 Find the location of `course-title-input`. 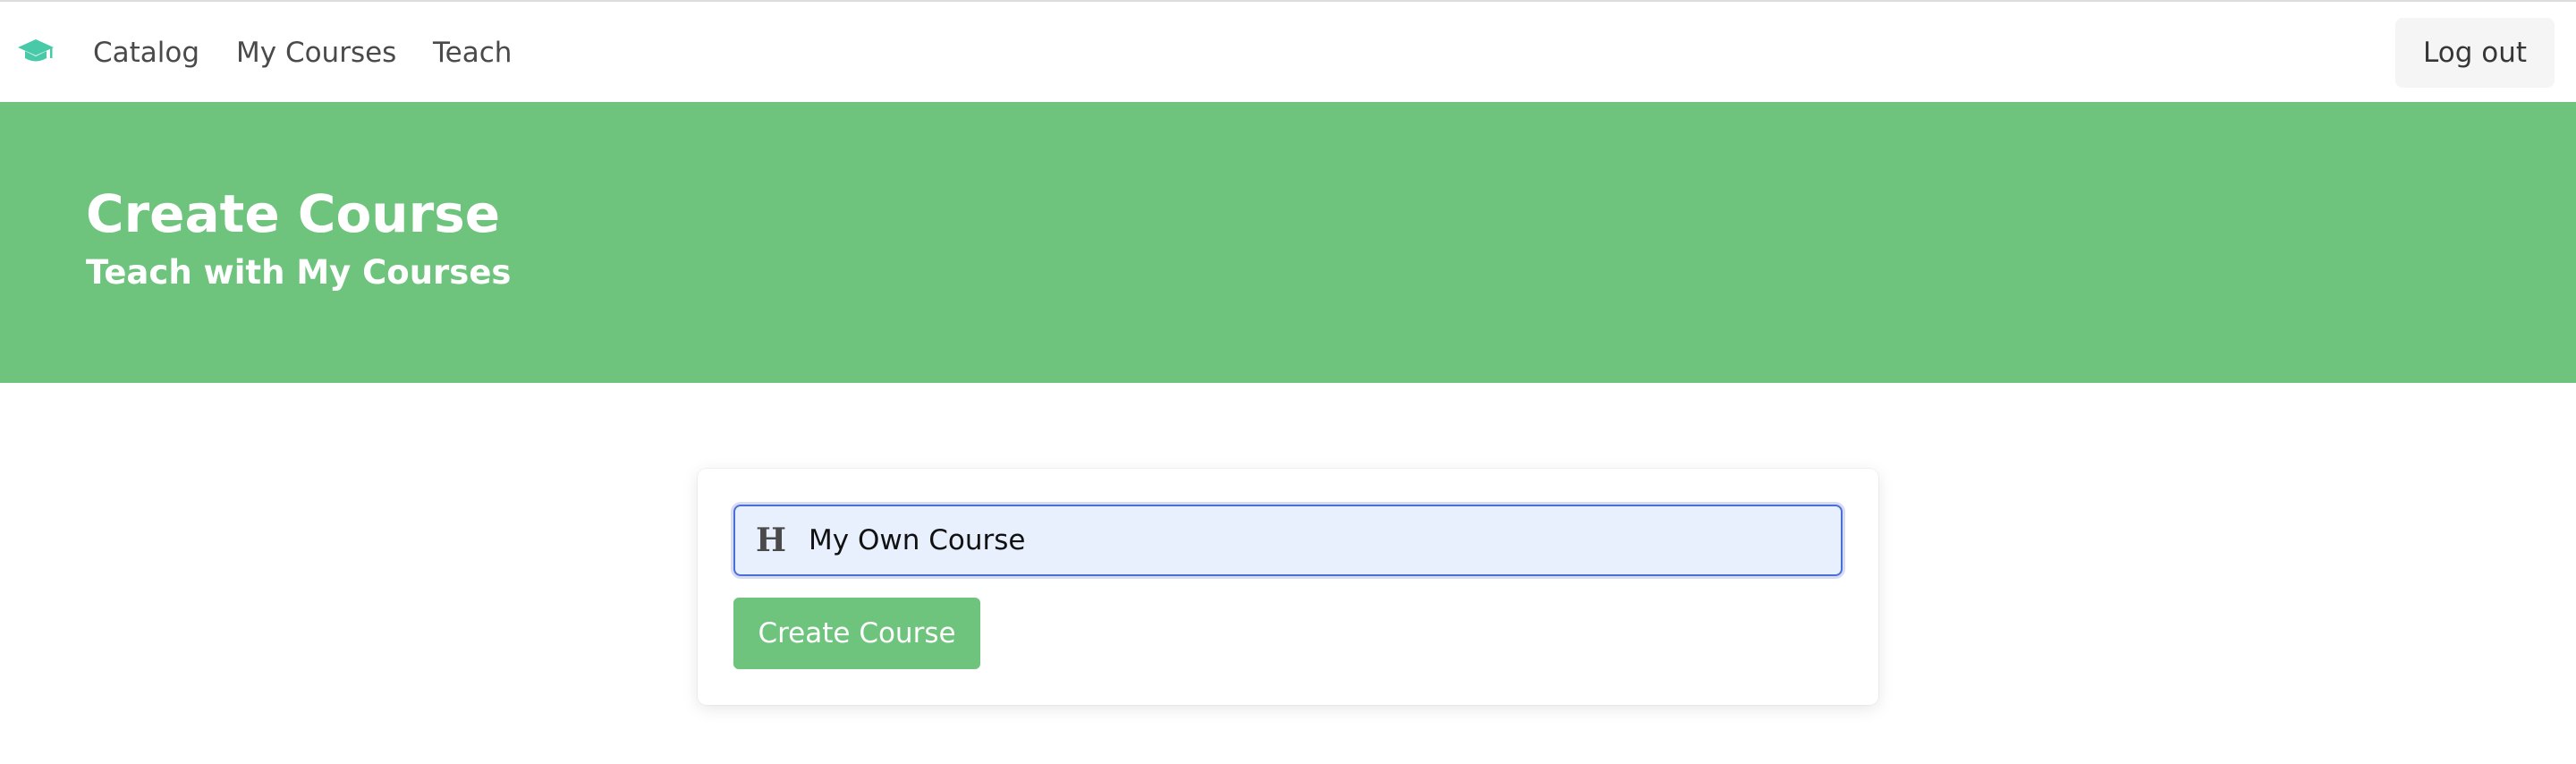

course-title-input is located at coordinates (1288, 540).